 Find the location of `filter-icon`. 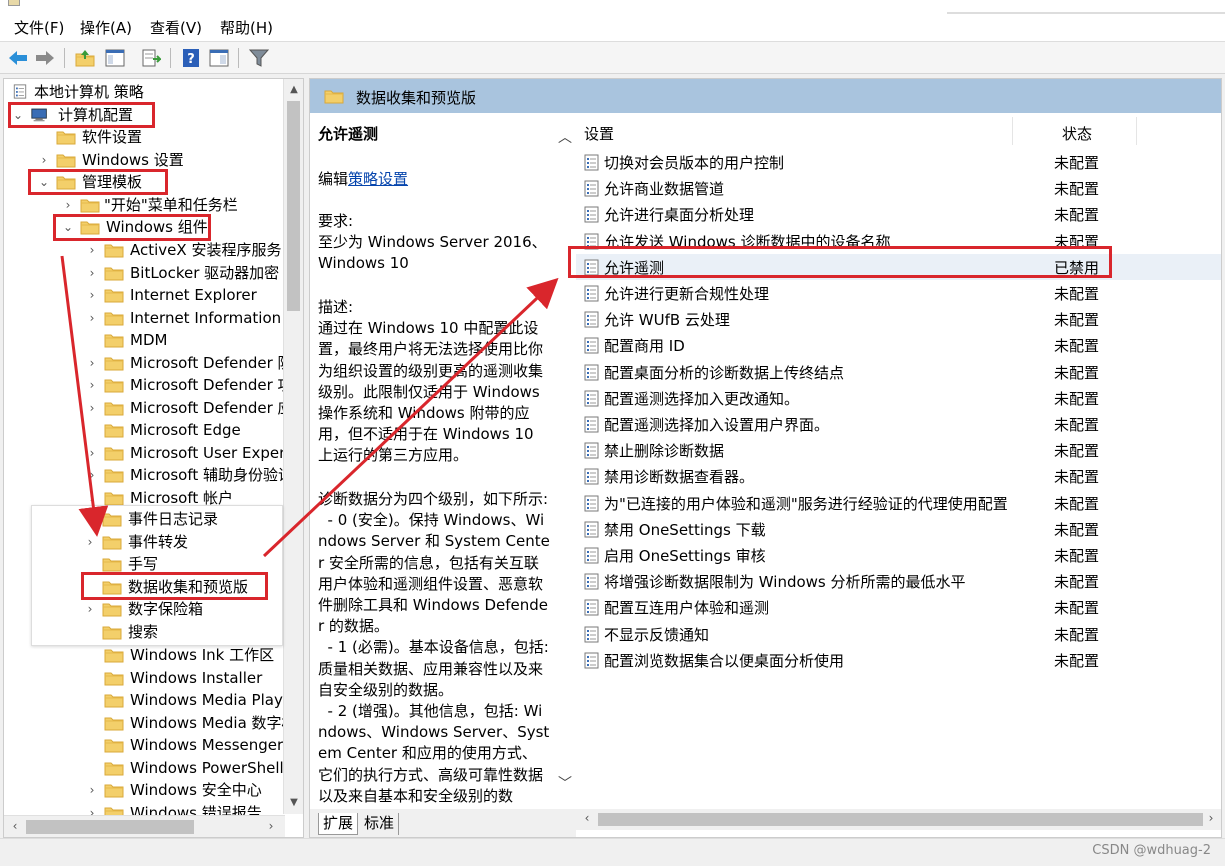

filter-icon is located at coordinates (259, 58).